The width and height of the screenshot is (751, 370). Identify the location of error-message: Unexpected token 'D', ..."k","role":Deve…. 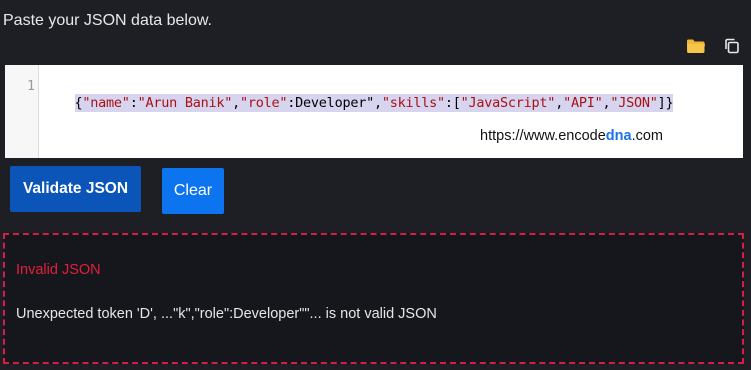
(226, 314).